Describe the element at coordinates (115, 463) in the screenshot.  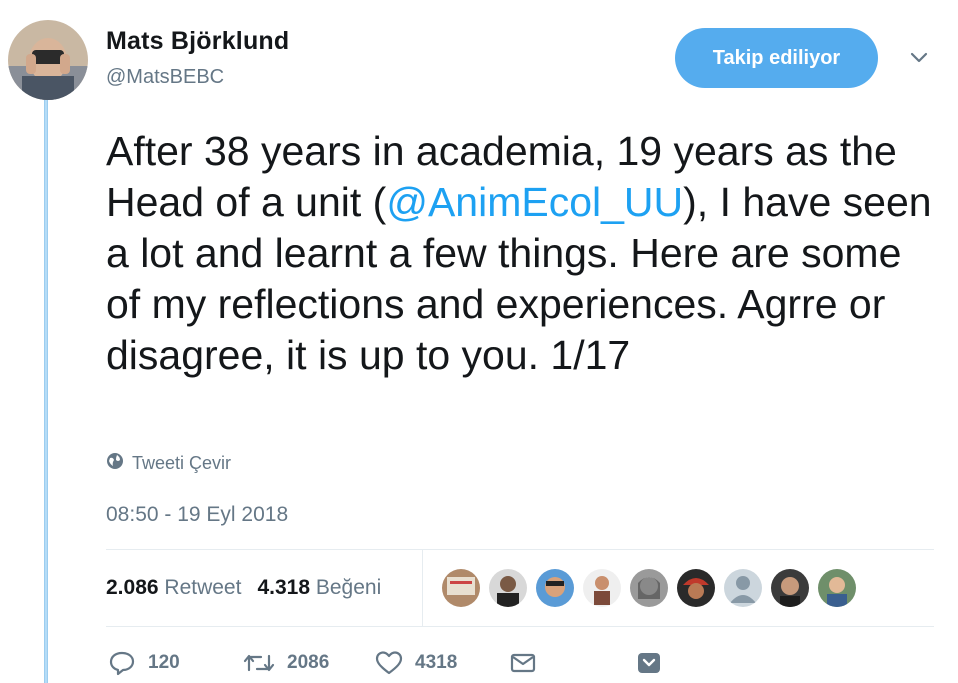
I see `globe-icon` at that location.